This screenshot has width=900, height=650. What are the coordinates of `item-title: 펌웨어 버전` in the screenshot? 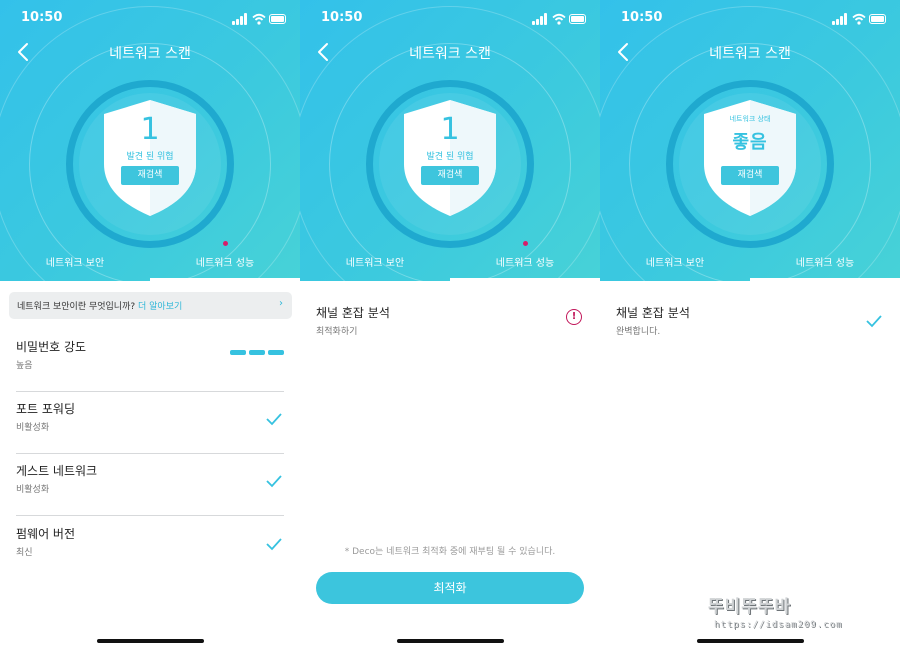 It's located at (46, 534).